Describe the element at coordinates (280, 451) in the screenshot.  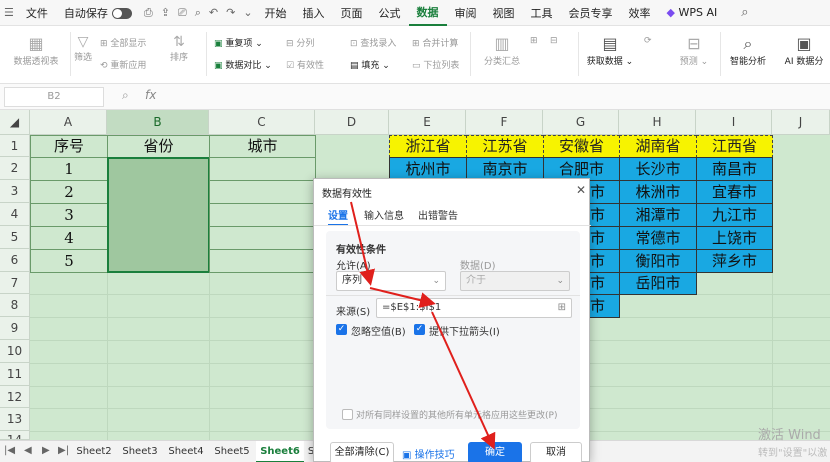
I see `sheet-tab-sheet6: Sheet6` at that location.